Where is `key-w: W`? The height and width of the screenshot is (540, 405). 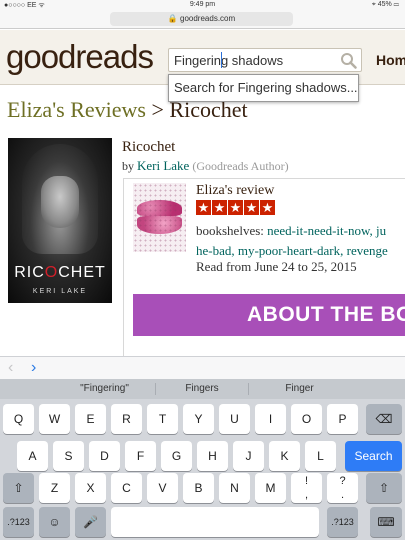 key-w: W is located at coordinates (54, 419).